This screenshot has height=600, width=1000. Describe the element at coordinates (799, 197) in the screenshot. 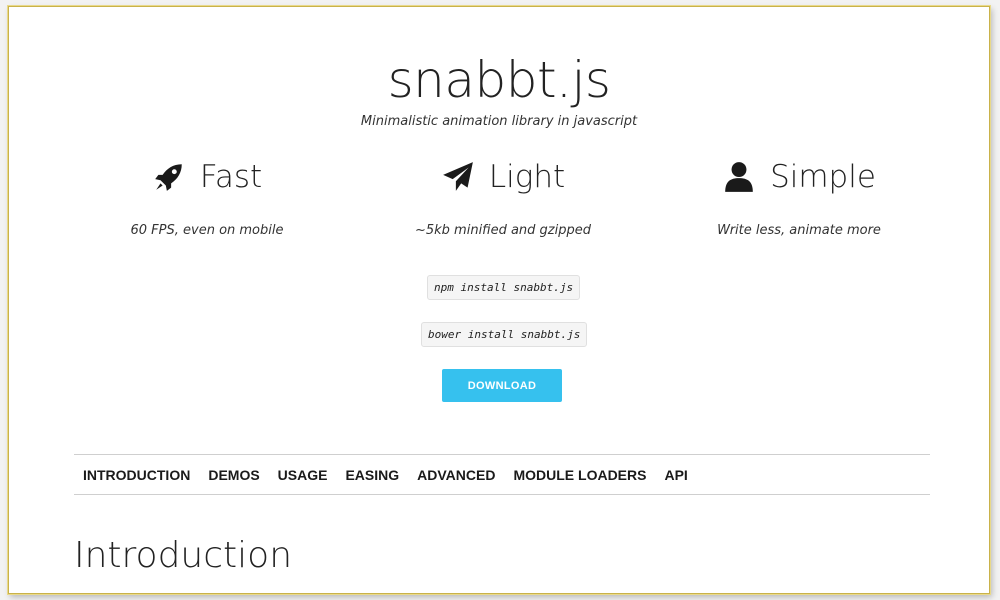

I see `feature-simple: Simple Write less, animate more` at that location.